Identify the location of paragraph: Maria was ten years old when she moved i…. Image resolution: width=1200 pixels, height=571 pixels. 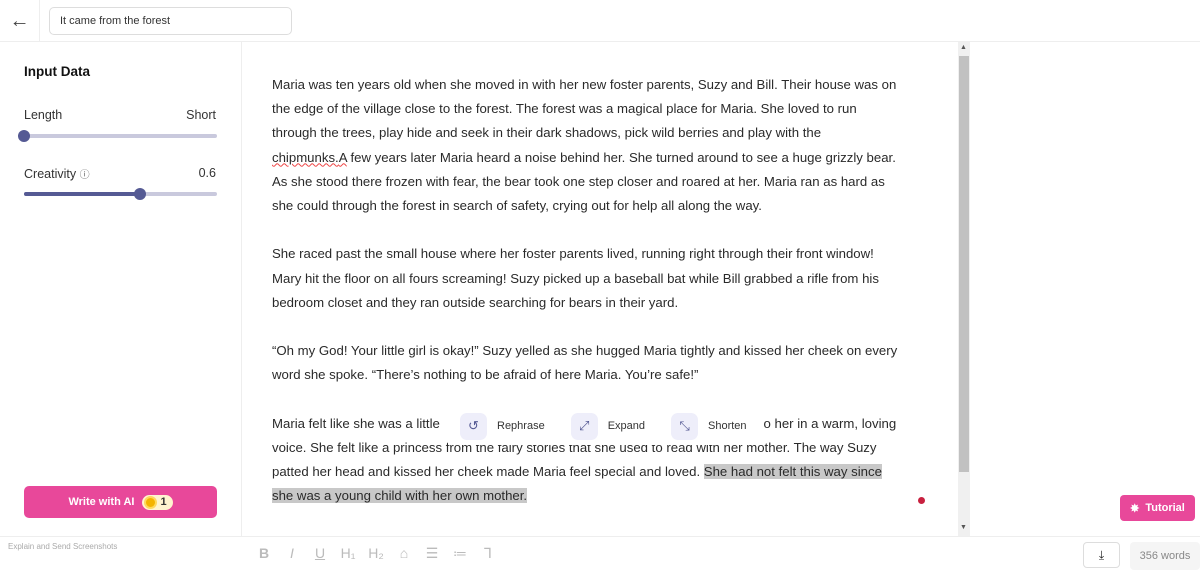
(602, 145).